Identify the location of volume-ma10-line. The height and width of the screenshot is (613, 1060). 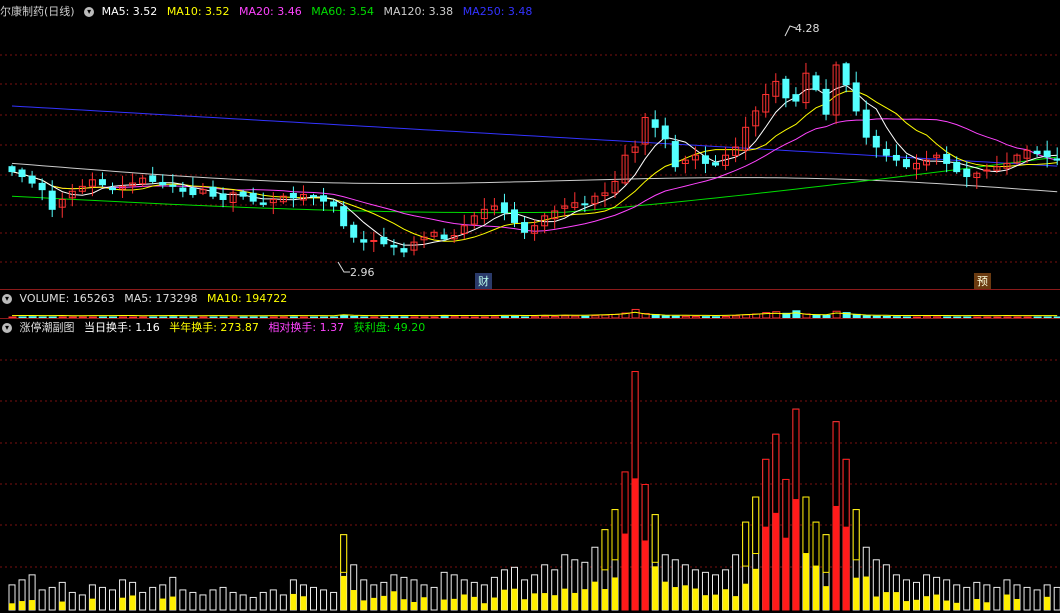
(534, 314).